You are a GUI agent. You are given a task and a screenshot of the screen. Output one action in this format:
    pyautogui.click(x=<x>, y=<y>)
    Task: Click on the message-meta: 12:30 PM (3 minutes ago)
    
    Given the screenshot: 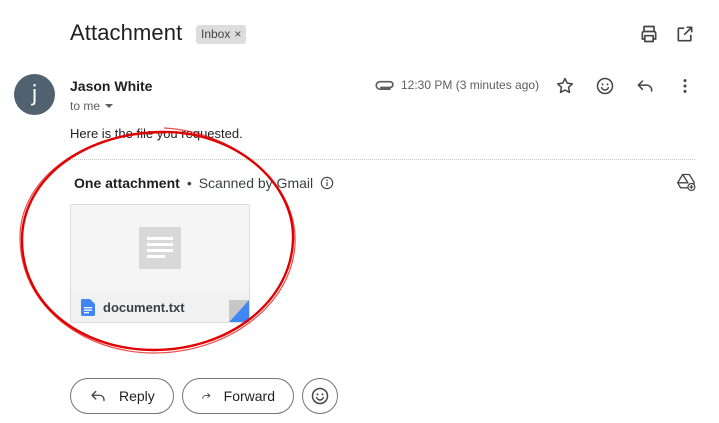 What is the action you would take?
    pyautogui.click(x=457, y=85)
    